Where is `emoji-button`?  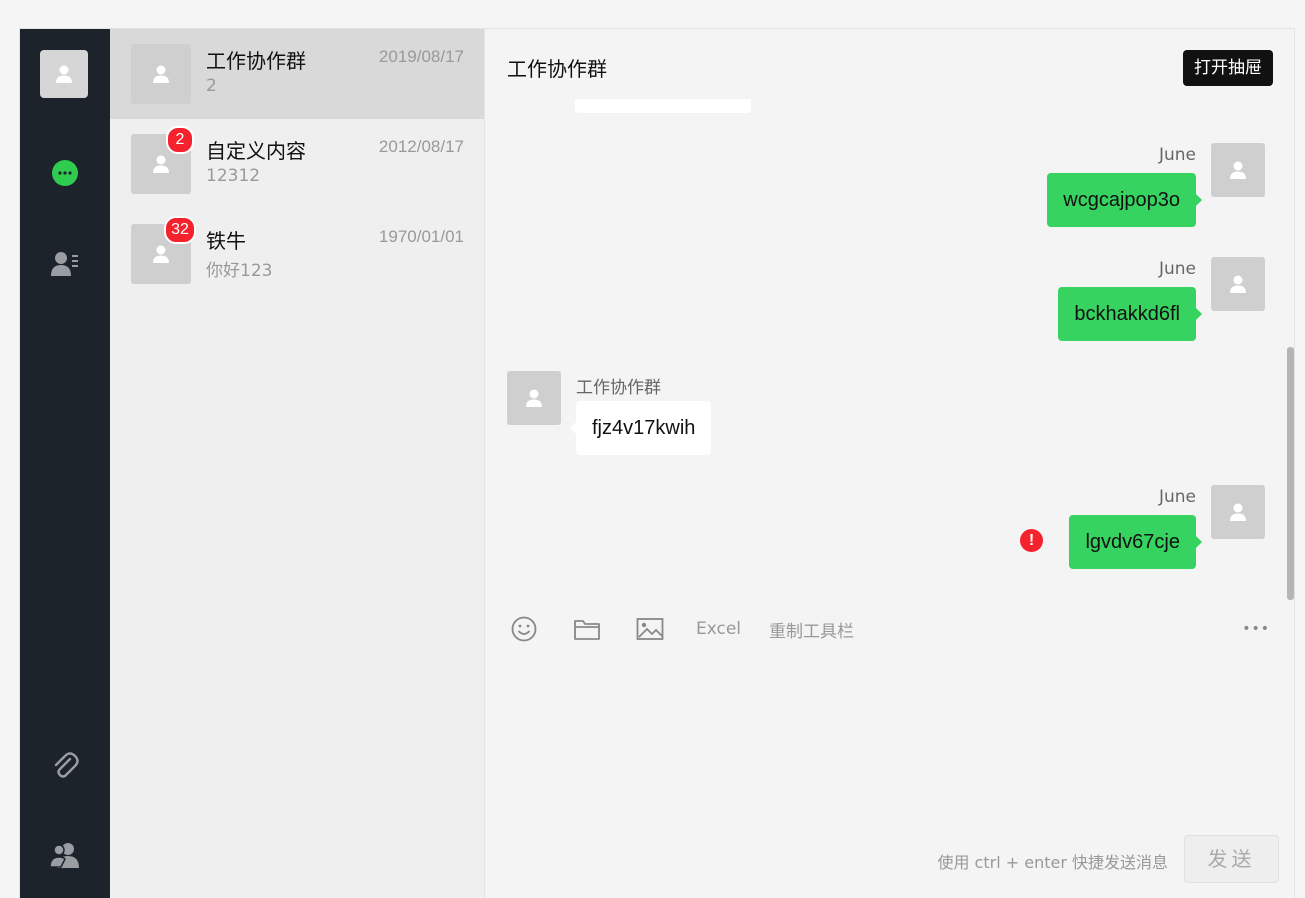 emoji-button is located at coordinates (524, 629).